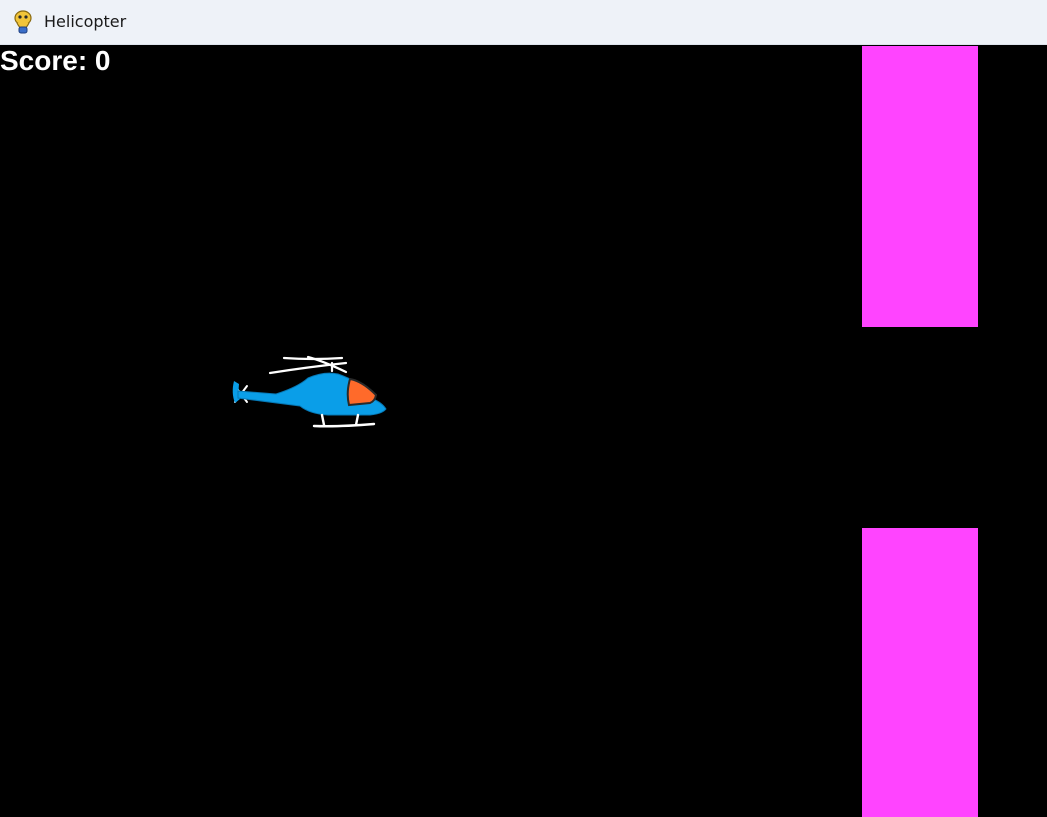  I want to click on main-rotor, so click(308, 365).